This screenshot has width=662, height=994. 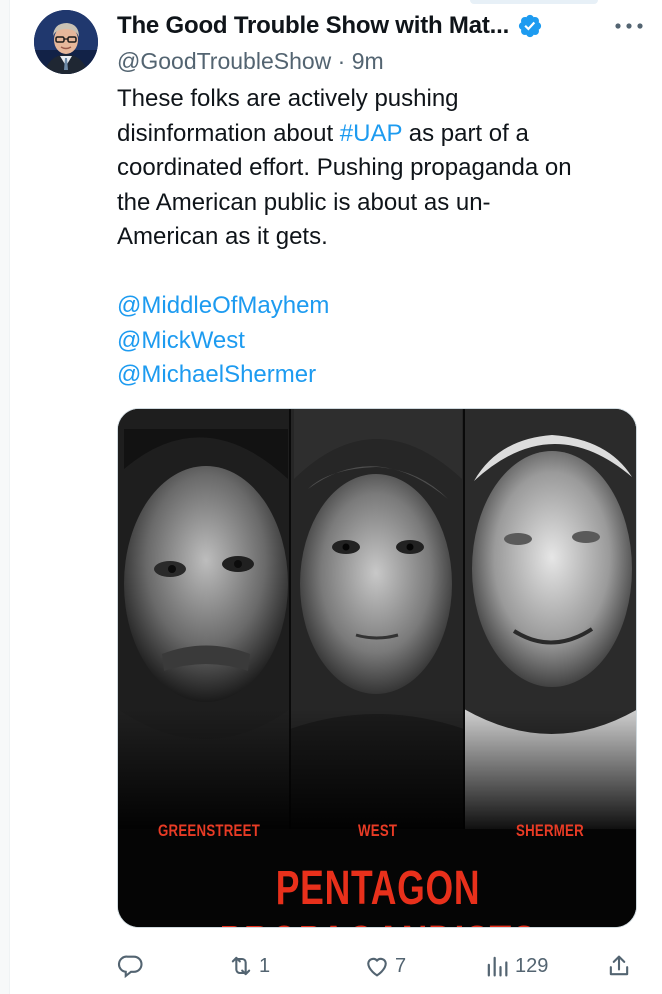 I want to click on share-icon, so click(x=619, y=965).